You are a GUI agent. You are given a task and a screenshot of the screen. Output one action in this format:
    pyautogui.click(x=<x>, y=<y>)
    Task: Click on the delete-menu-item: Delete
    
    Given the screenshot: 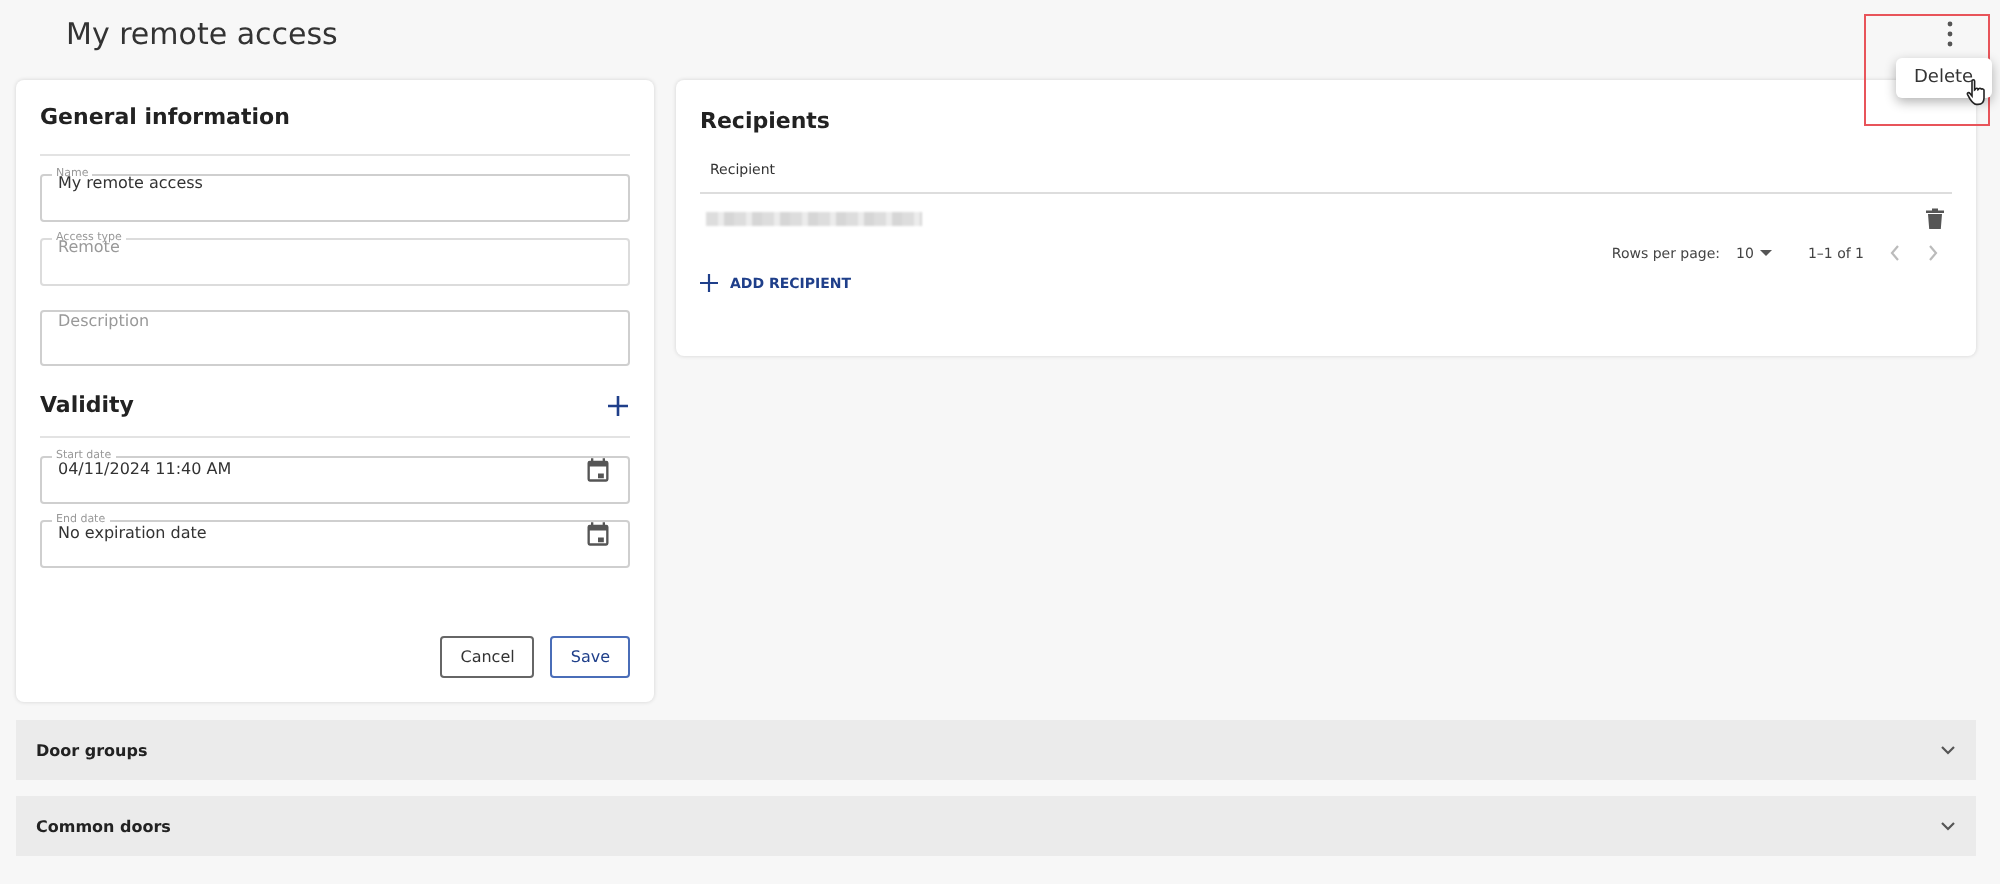 What is the action you would take?
    pyautogui.click(x=1944, y=78)
    